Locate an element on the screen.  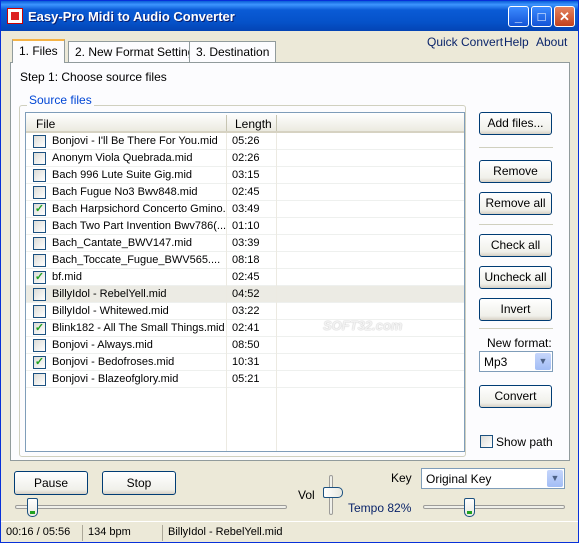
maximize-button: □ is located at coordinates (541, 16).